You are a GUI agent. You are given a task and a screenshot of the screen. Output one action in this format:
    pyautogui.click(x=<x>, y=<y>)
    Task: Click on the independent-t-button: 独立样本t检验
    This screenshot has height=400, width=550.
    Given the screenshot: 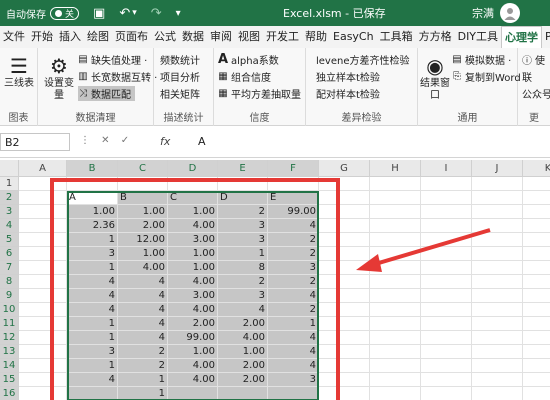 What is the action you would take?
    pyautogui.click(x=348, y=76)
    